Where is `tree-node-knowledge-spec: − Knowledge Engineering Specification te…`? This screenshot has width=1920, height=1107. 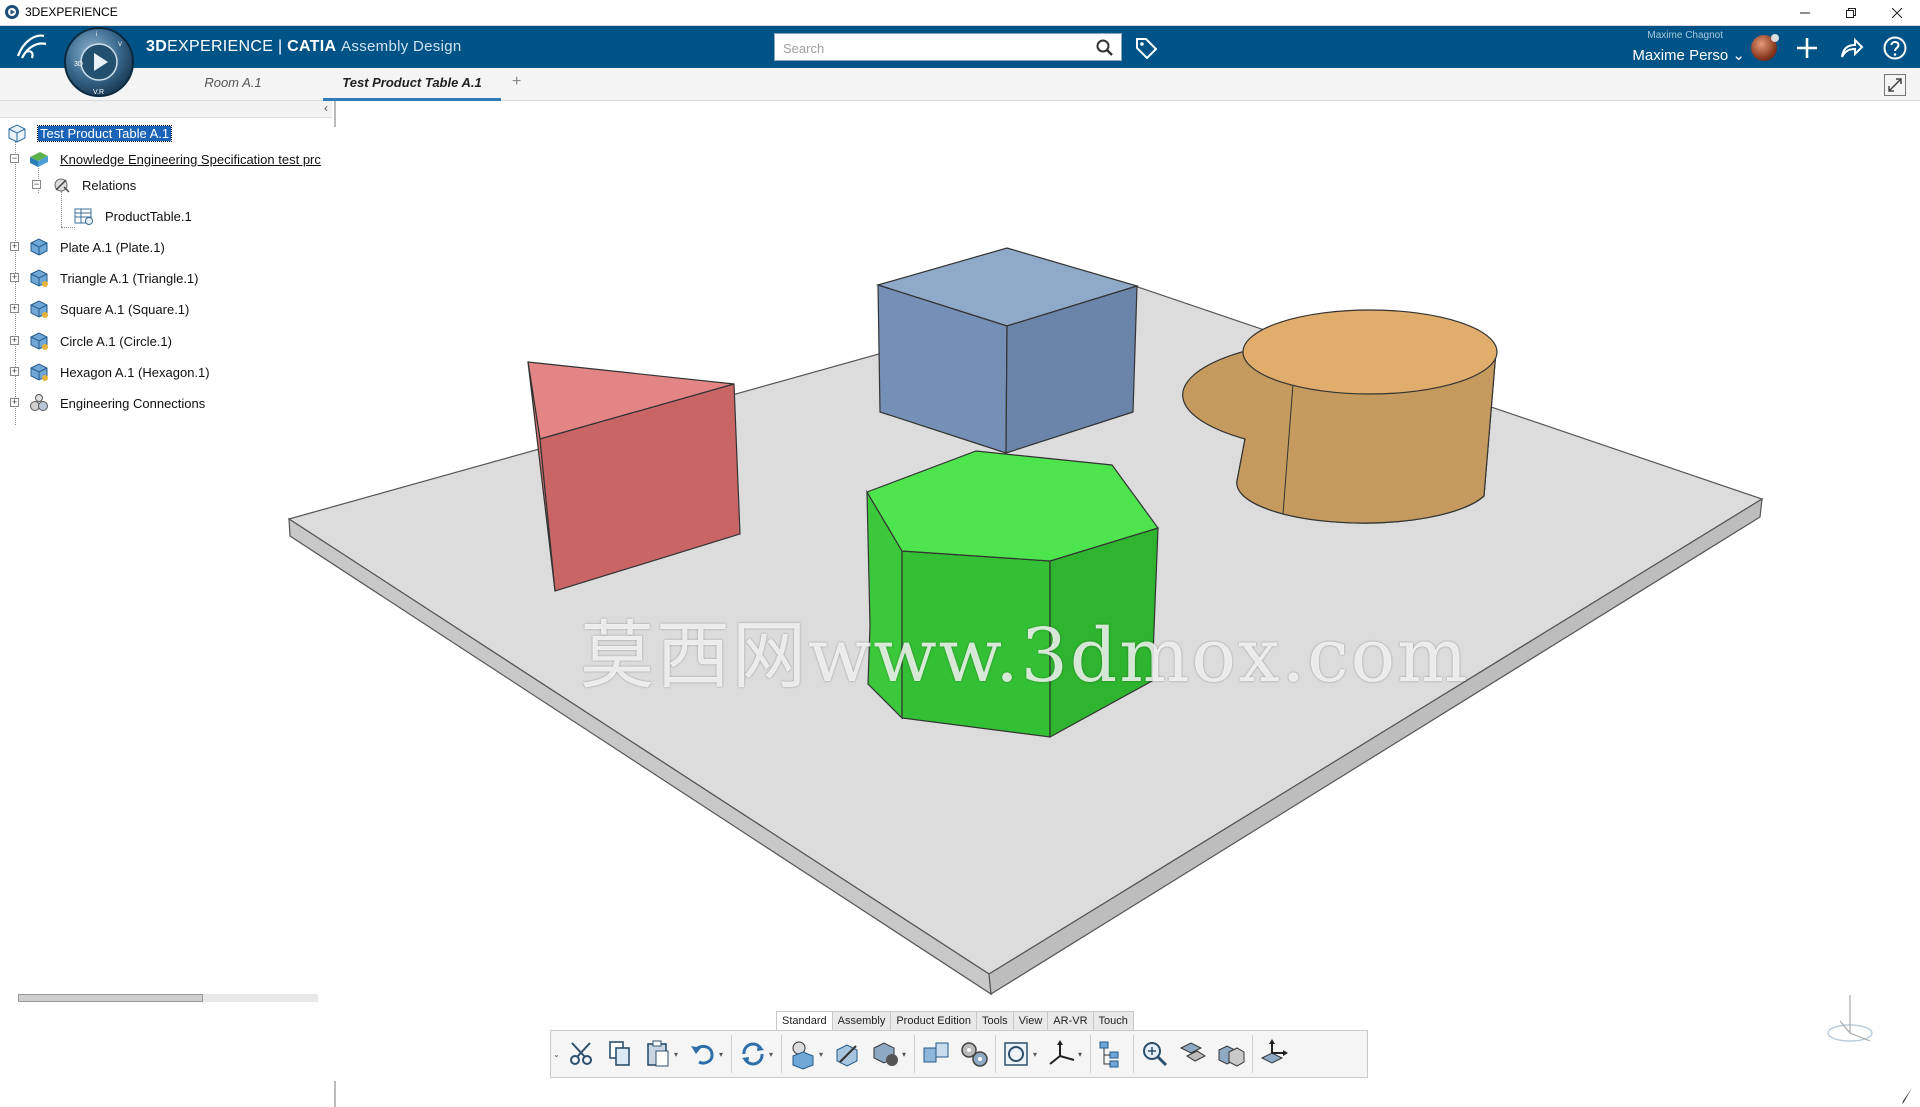 tree-node-knowledge-spec: − Knowledge Engineering Specification te… is located at coordinates (165, 159).